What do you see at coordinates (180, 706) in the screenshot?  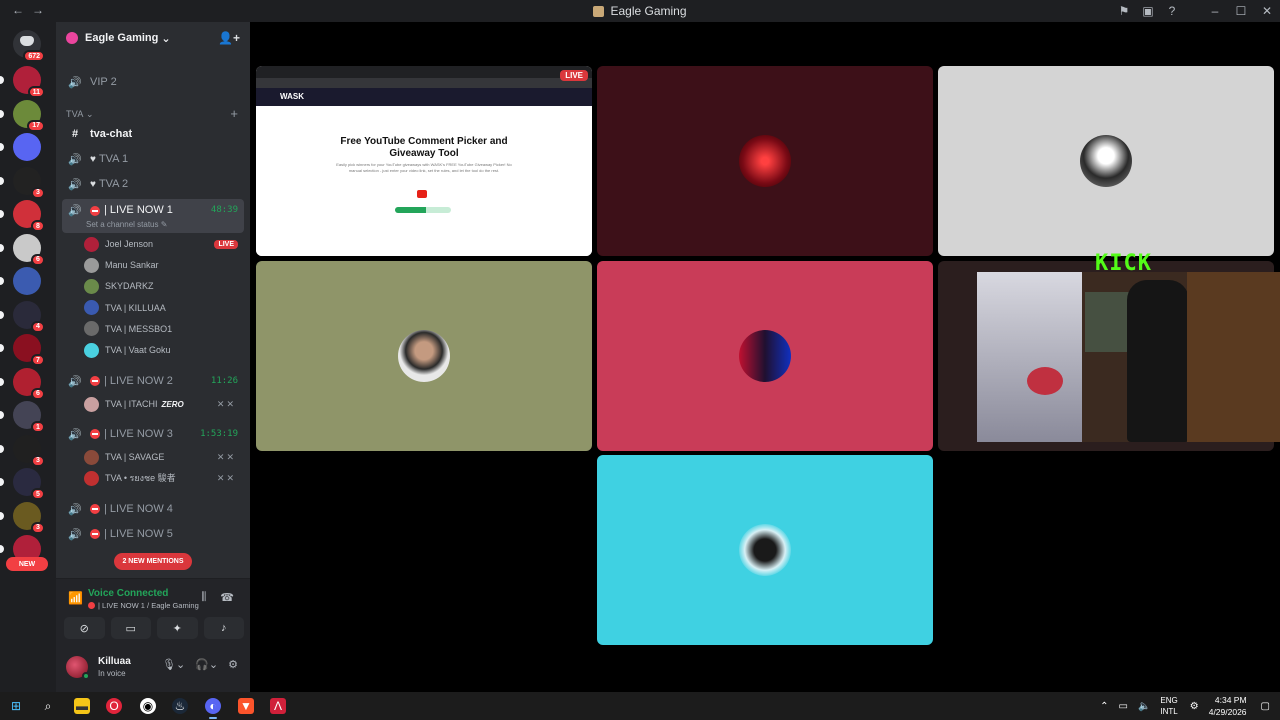 I see `steam-icon: ♨` at bounding box center [180, 706].